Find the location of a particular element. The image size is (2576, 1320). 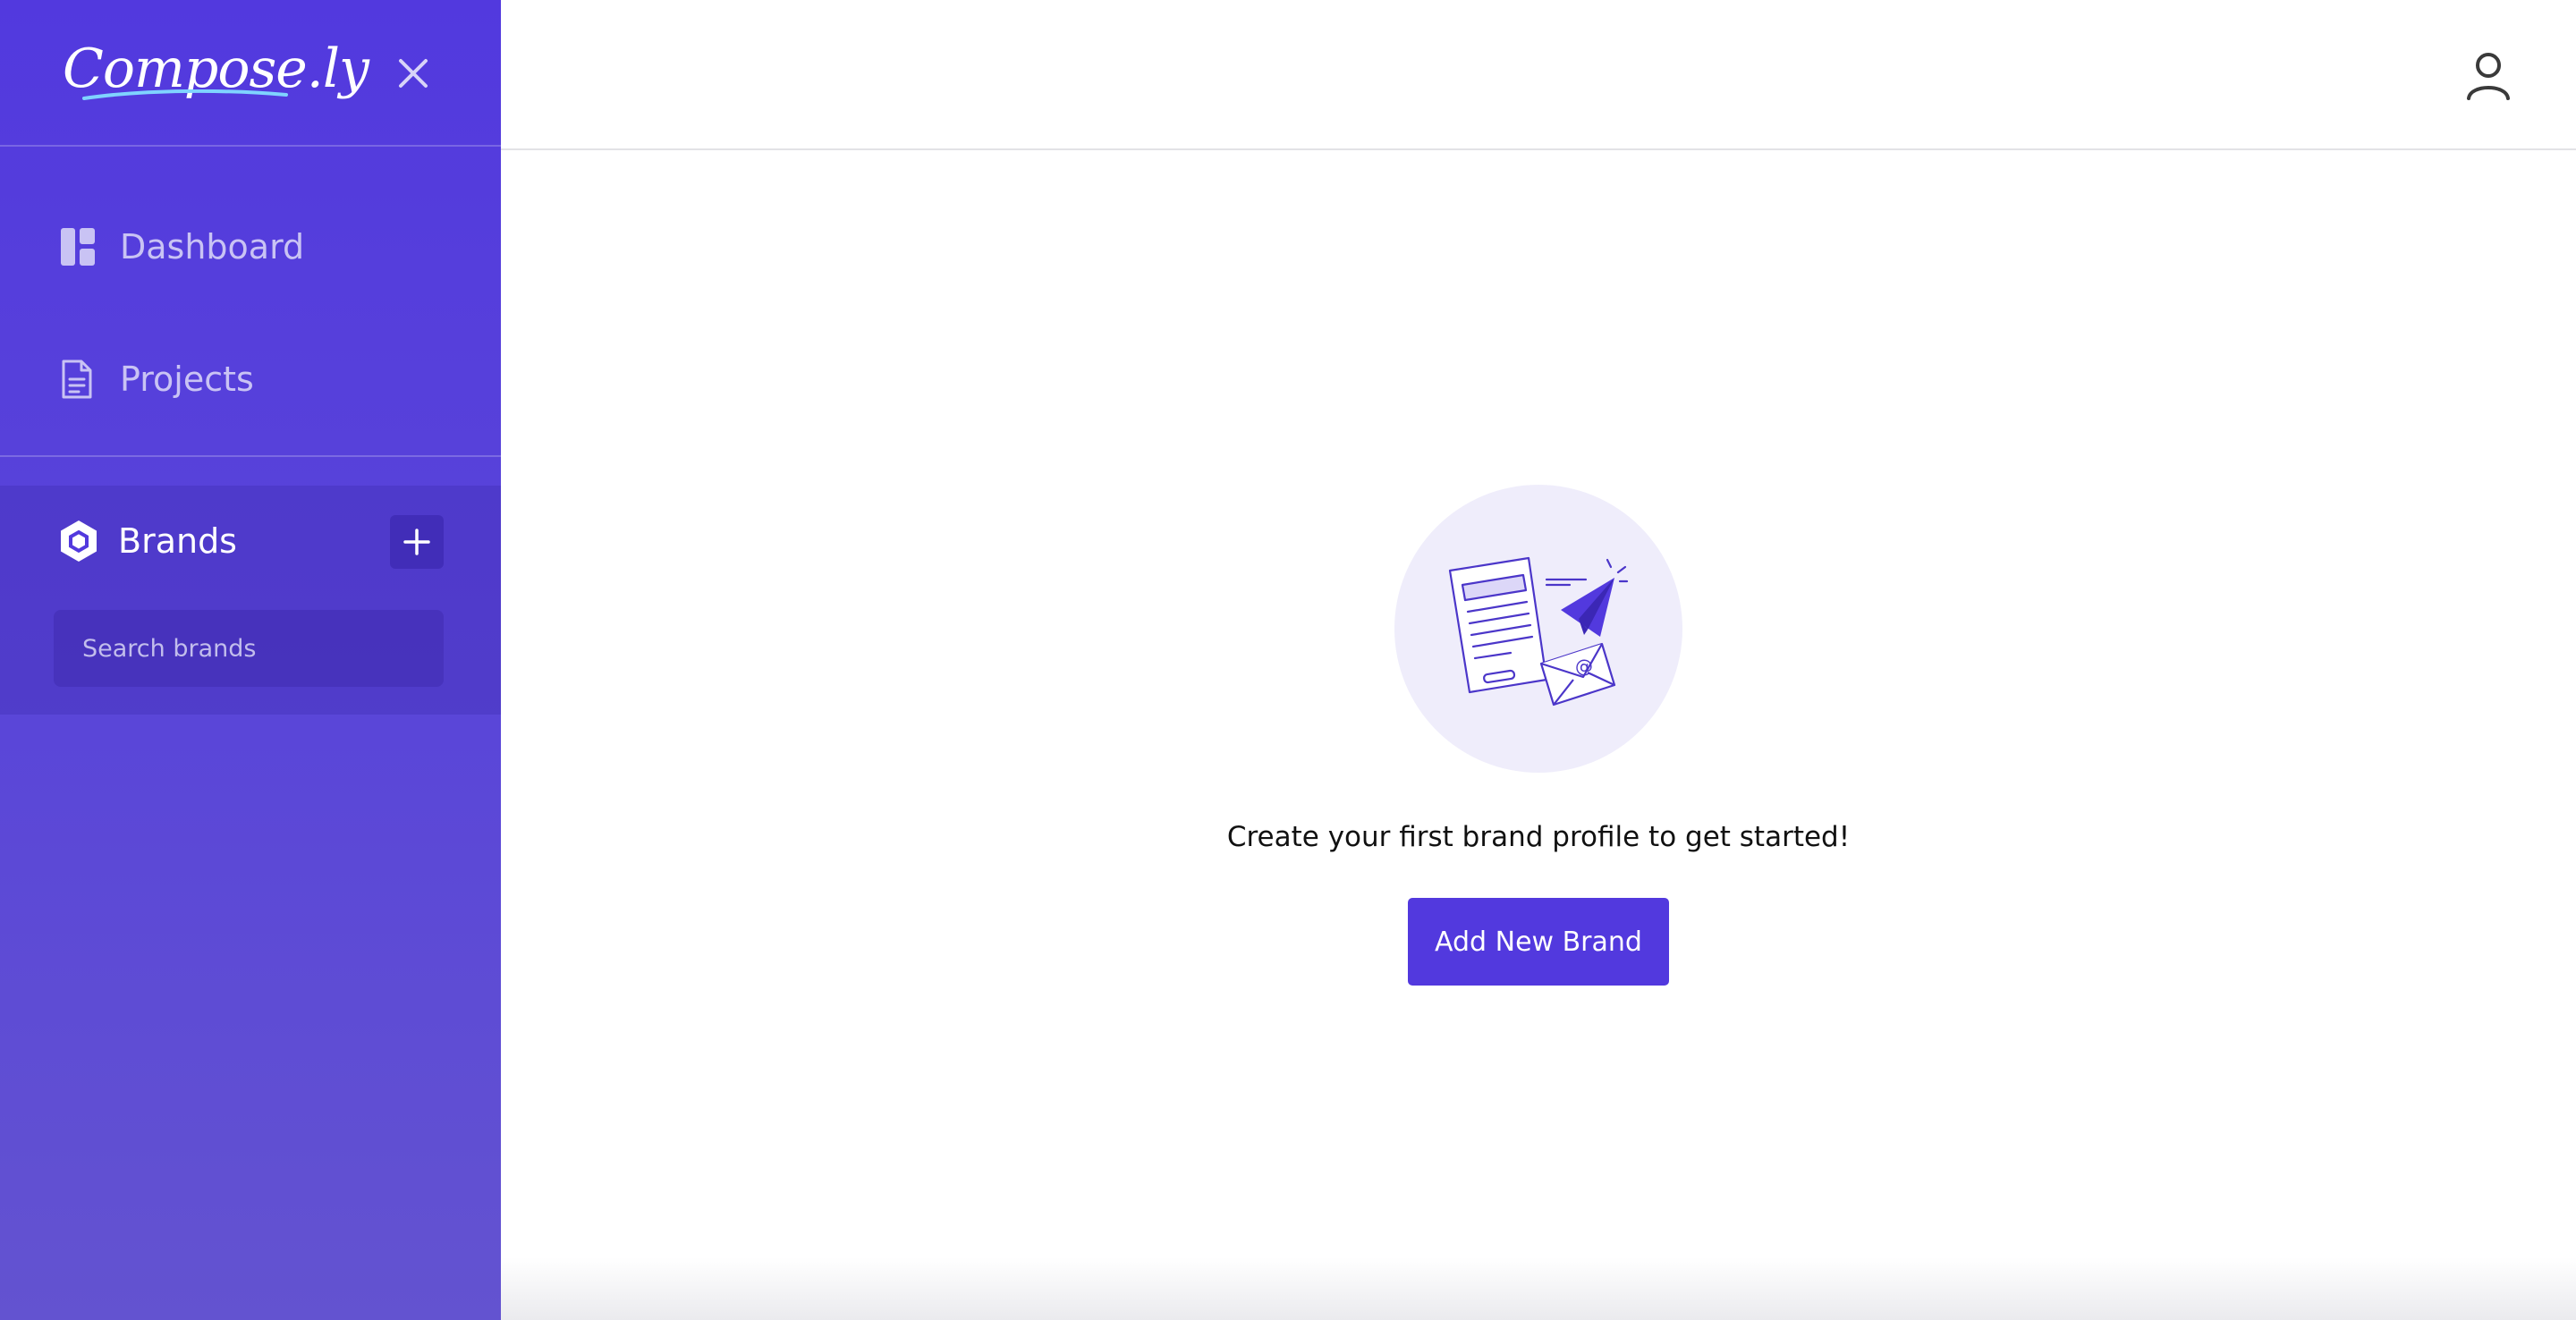

sidebar-item-label: Dashboard is located at coordinates (212, 247).